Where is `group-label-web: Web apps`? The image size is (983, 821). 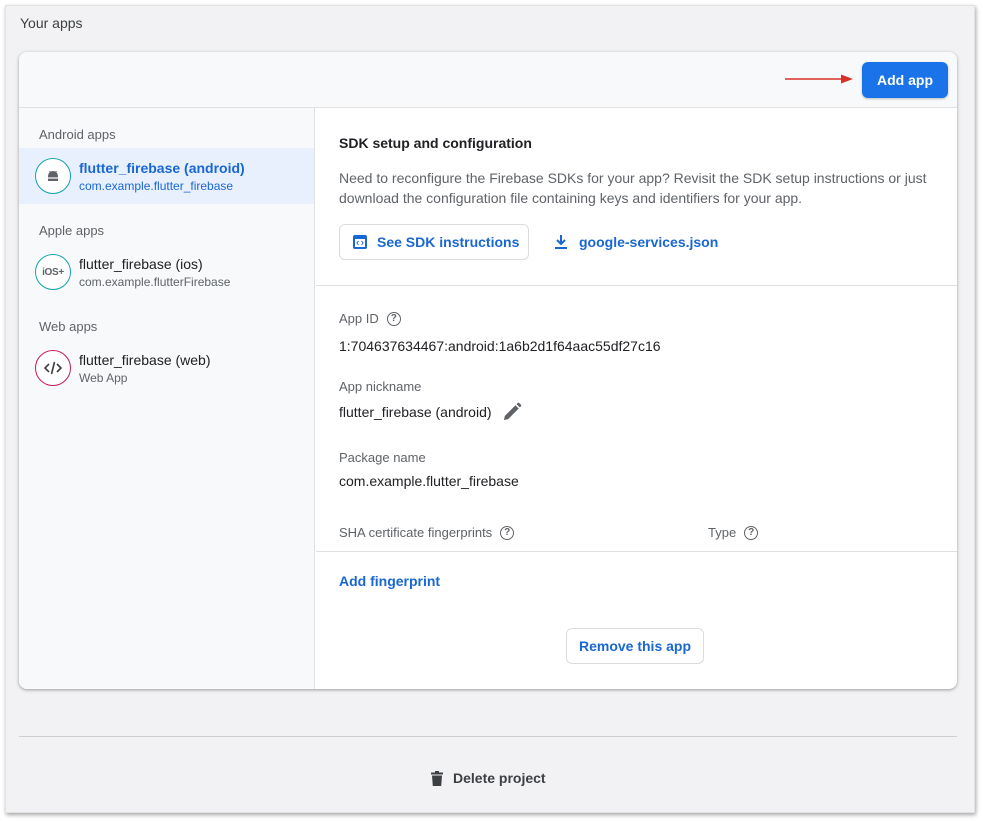
group-label-web: Web apps is located at coordinates (68, 326).